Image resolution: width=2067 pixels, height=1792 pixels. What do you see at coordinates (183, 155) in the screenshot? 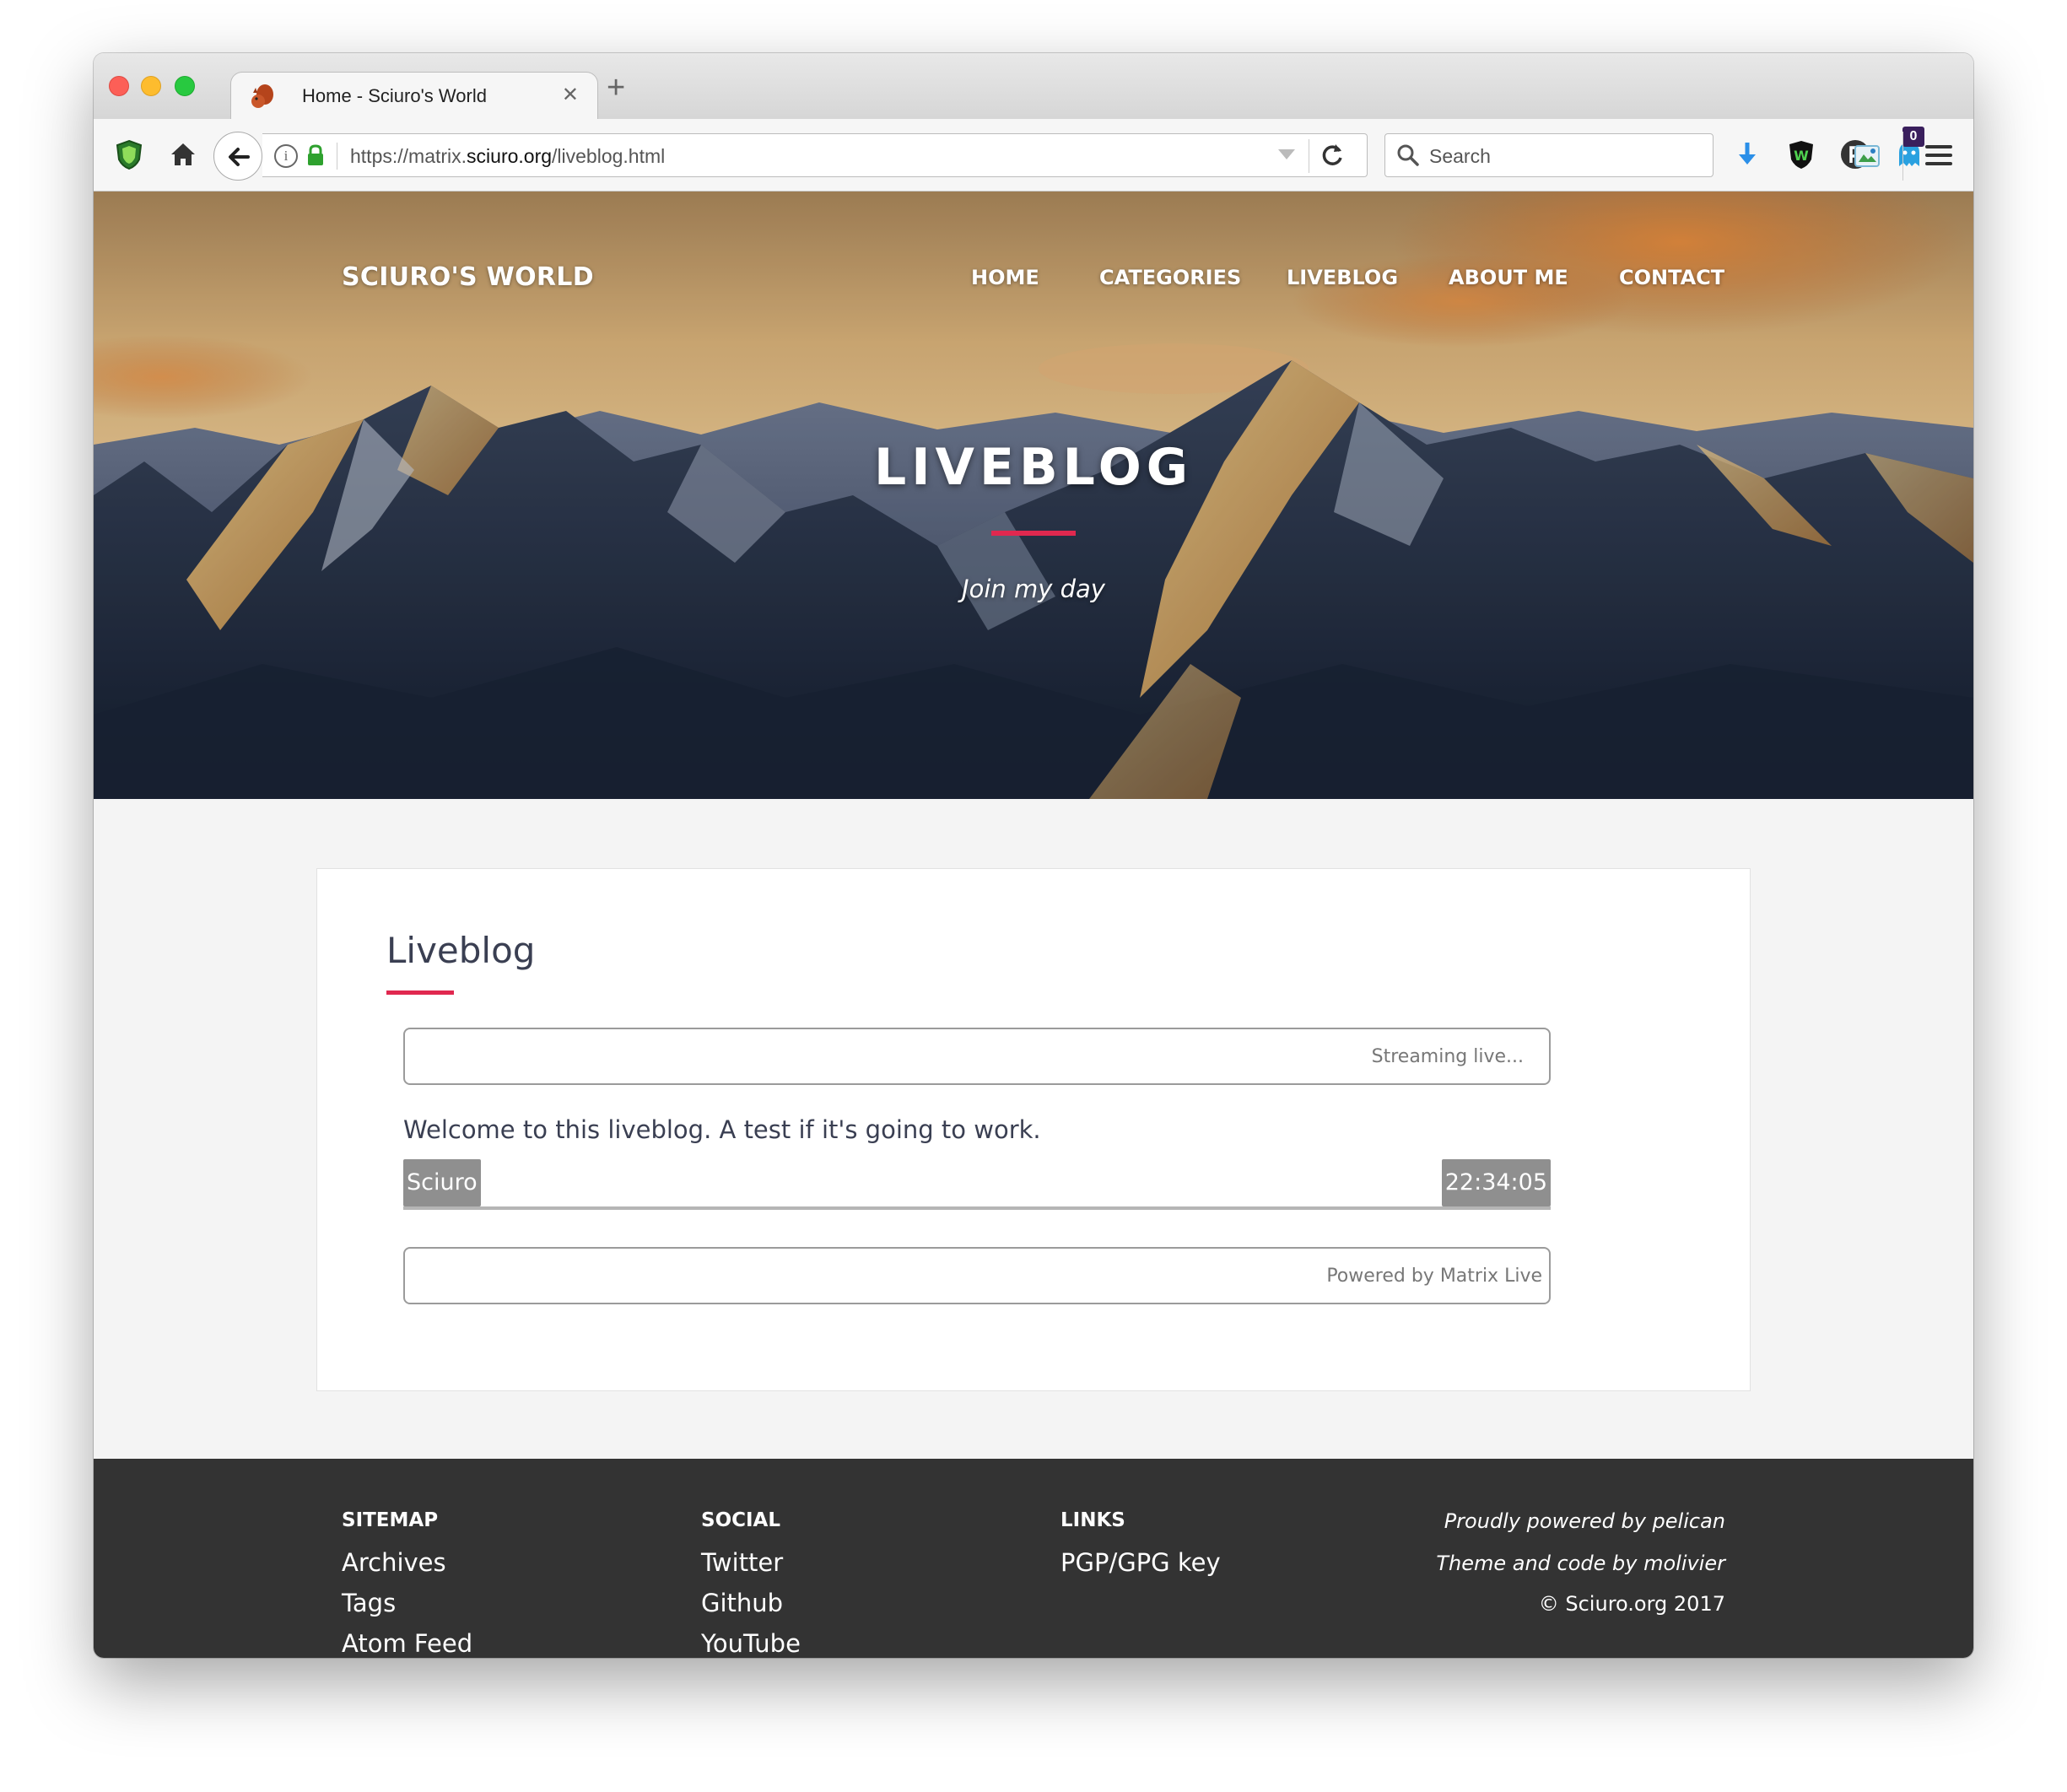
I see `home-icon` at bounding box center [183, 155].